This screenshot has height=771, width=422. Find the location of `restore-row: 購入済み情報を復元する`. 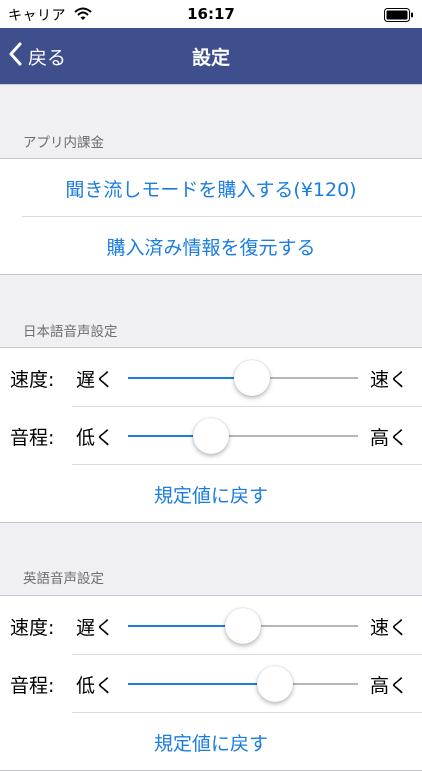

restore-row: 購入済み情報を復元する is located at coordinates (211, 245).